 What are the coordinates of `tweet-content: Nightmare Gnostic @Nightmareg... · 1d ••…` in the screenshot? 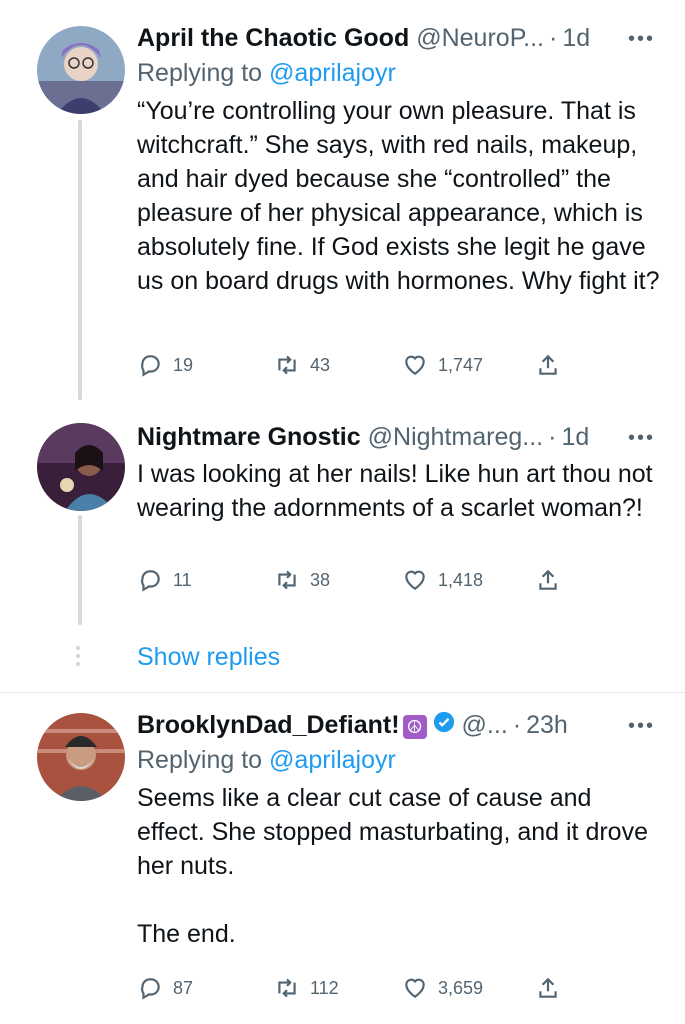 It's located at (400, 473).